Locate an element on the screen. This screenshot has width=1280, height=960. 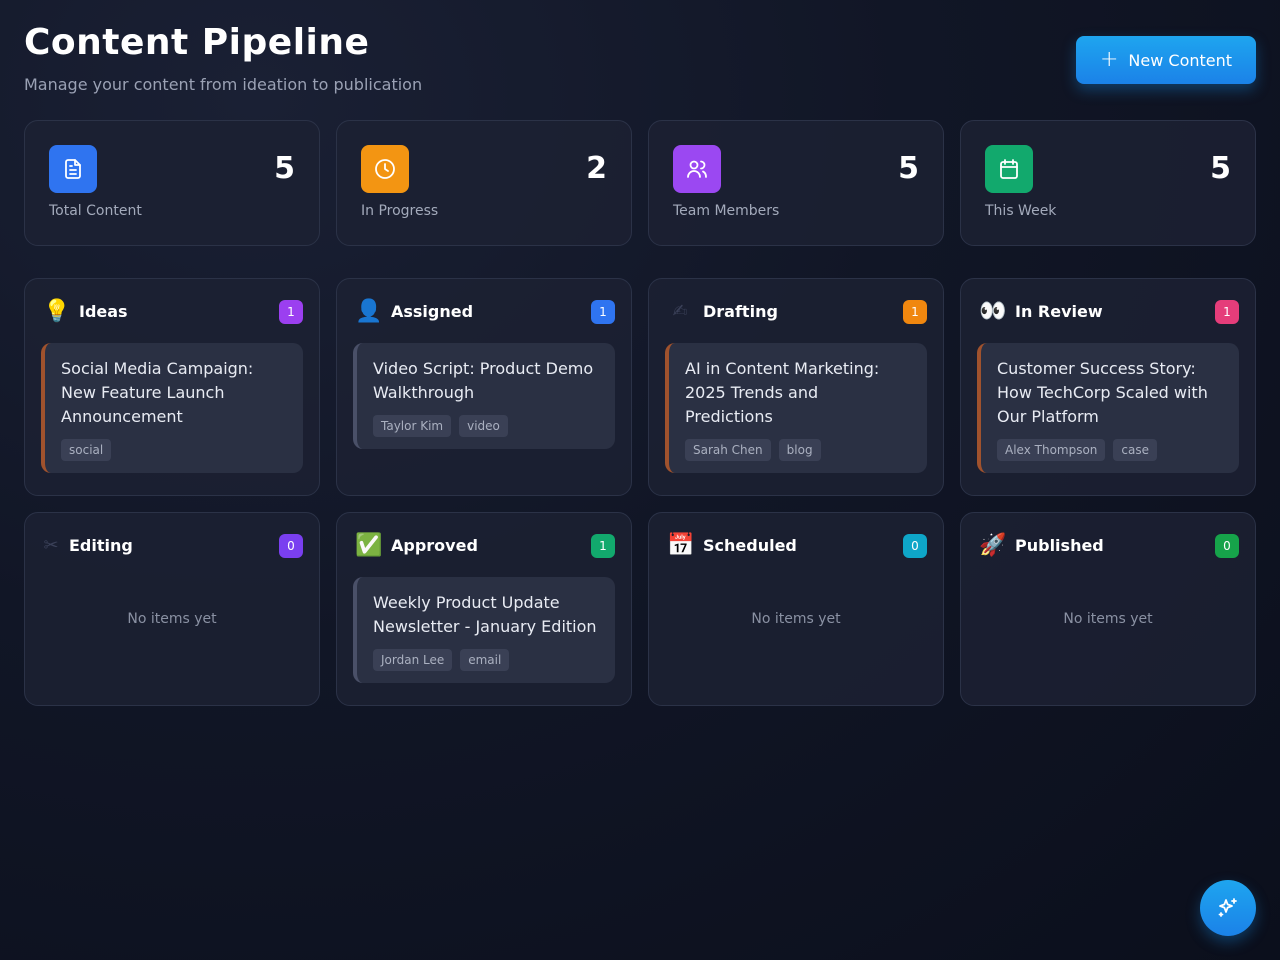
card-tags: Jordan Lee email is located at coordinates (486, 660).